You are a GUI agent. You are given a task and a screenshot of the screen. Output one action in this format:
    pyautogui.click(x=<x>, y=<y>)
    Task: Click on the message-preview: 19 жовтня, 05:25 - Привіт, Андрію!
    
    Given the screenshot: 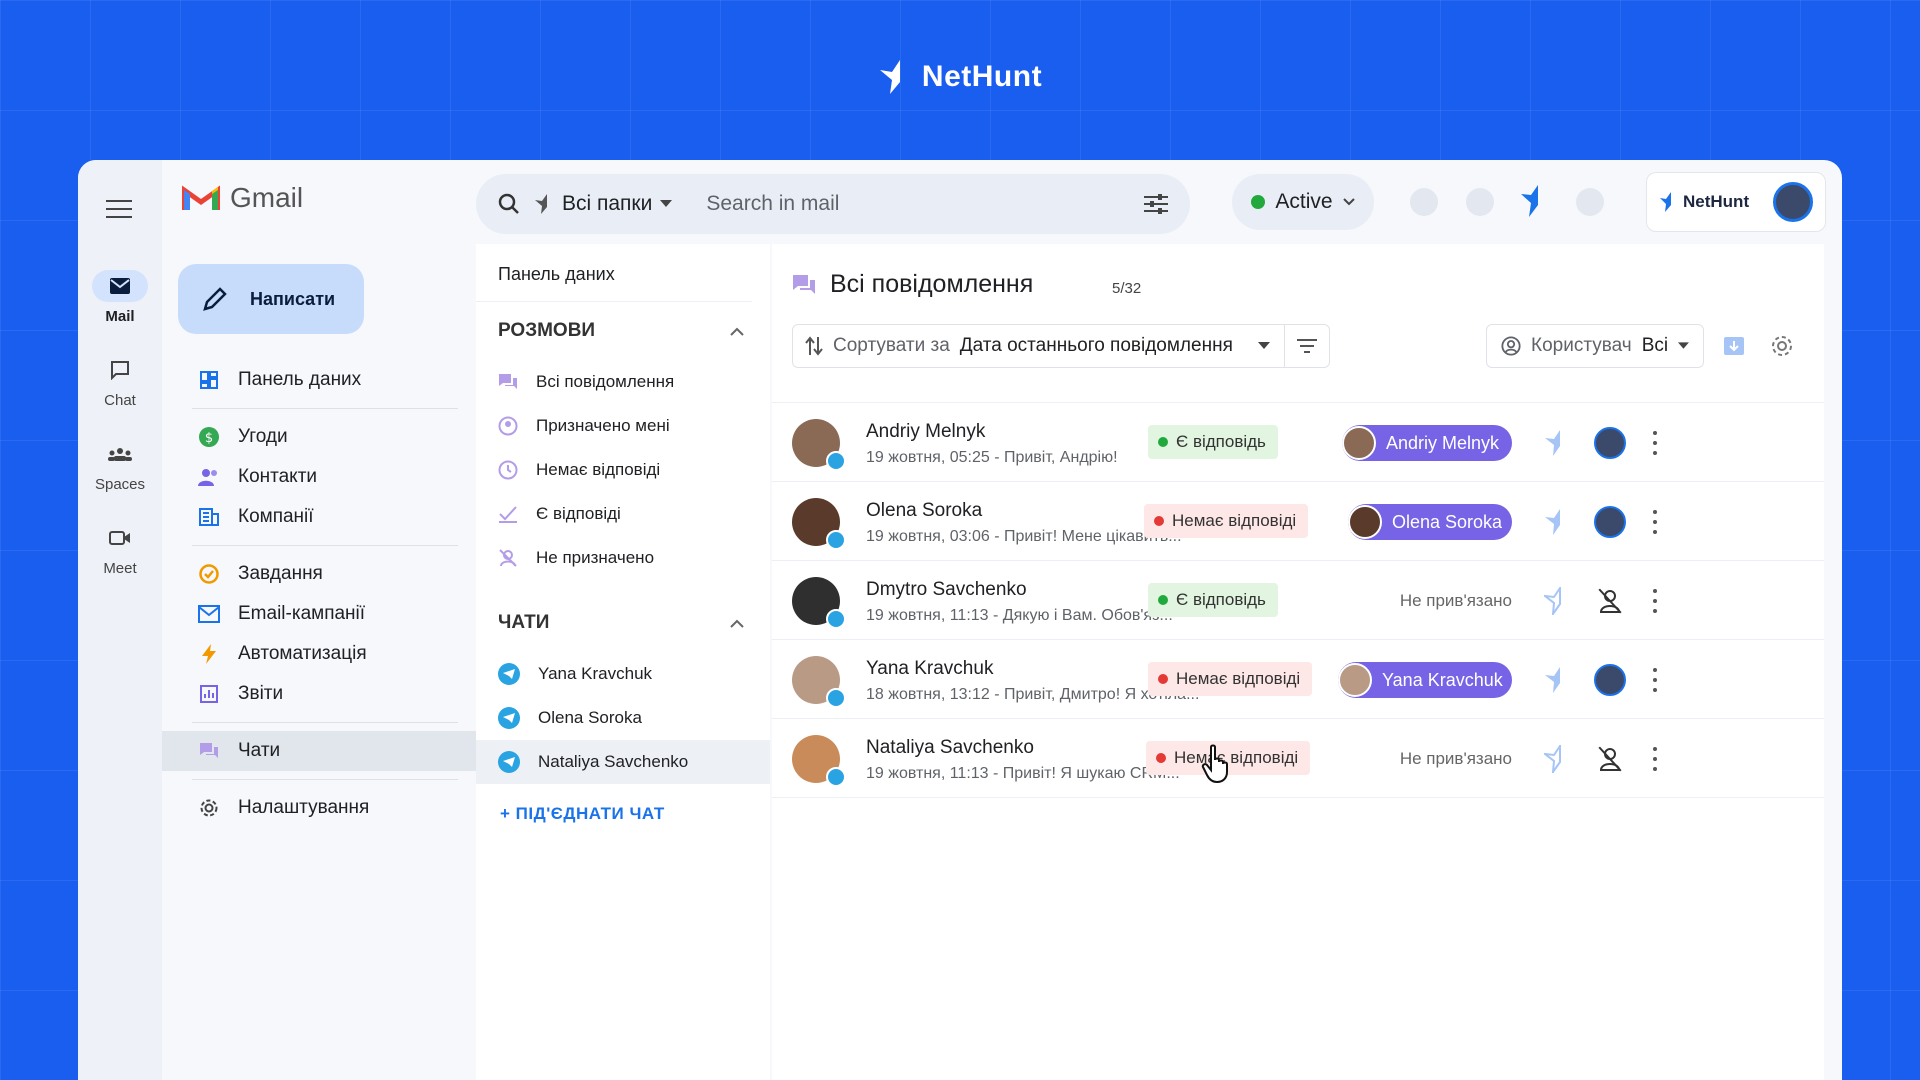 What is the action you would take?
    pyautogui.click(x=992, y=457)
    